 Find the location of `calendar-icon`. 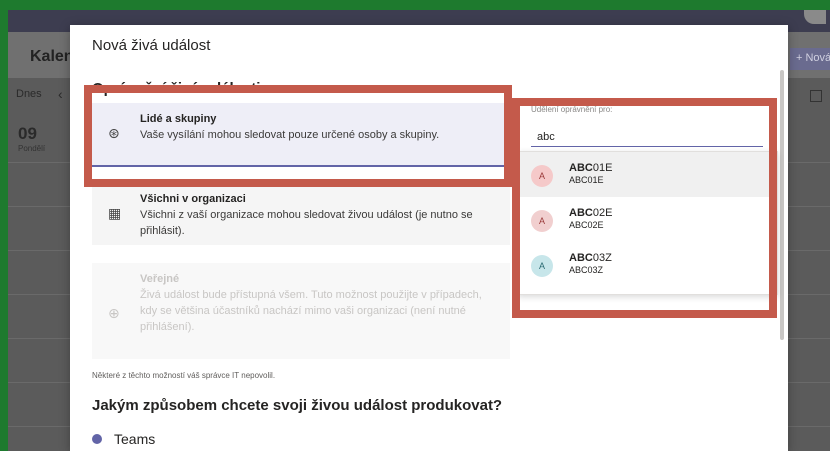

calendar-icon is located at coordinates (816, 96).